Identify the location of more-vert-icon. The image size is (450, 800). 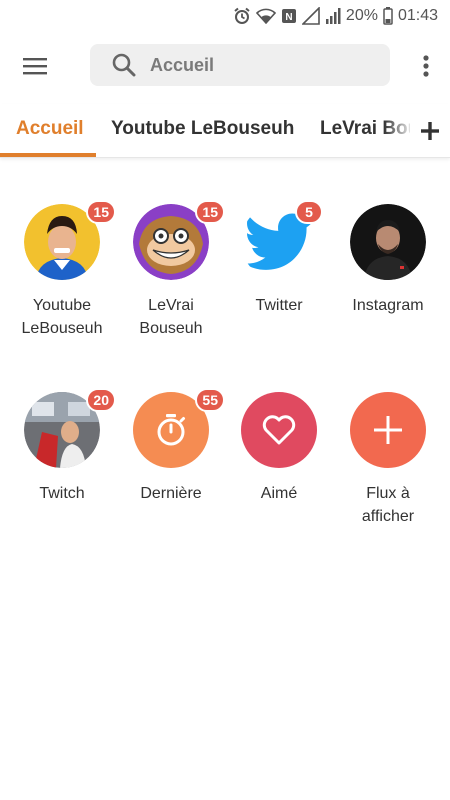
(426, 66).